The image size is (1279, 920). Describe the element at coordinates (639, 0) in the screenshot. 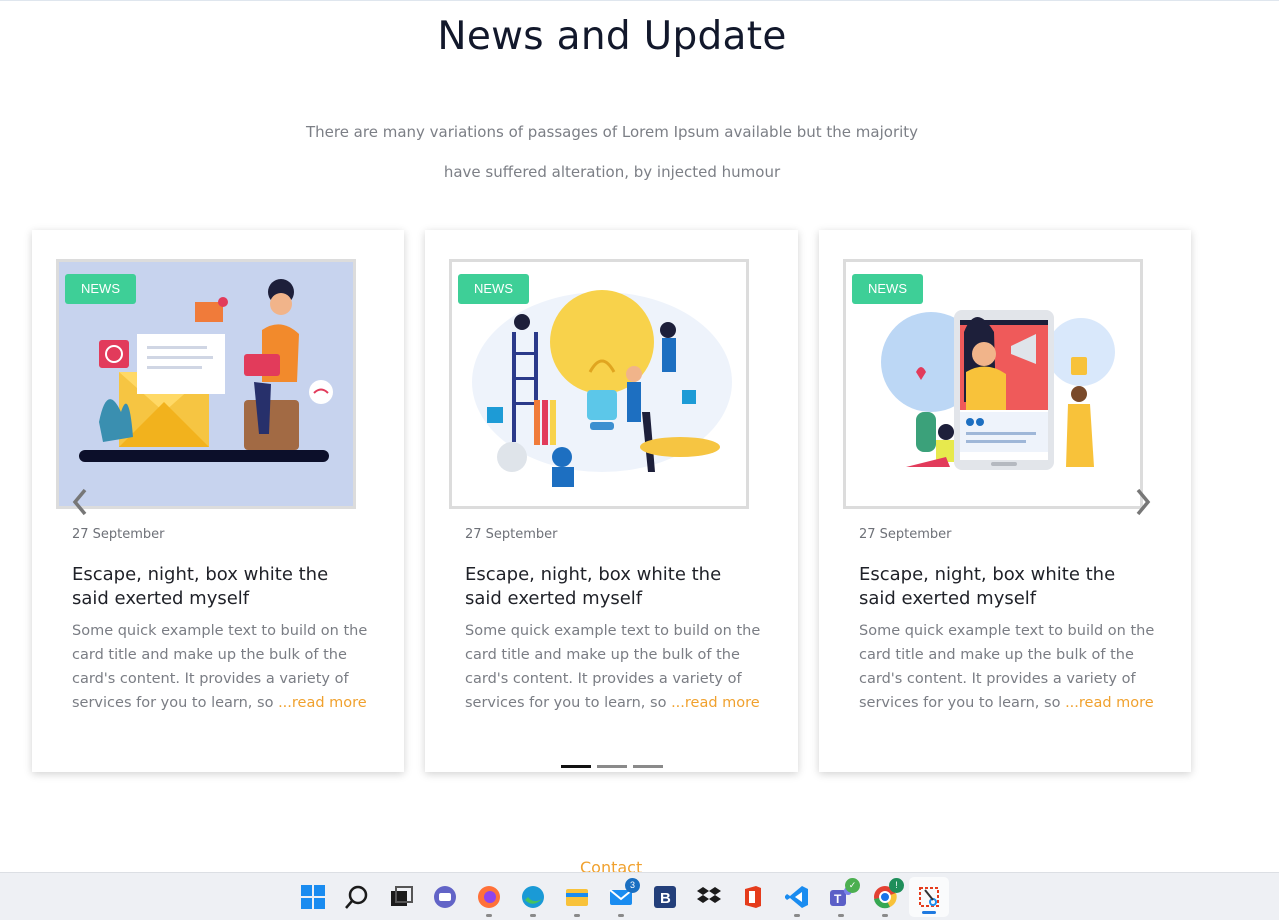

I see `top-border` at that location.